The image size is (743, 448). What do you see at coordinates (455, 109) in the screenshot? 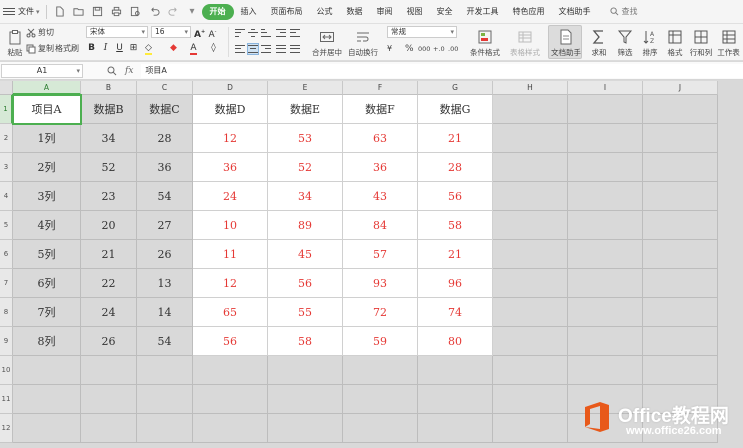
I see `header-cell: 数据G` at bounding box center [455, 109].